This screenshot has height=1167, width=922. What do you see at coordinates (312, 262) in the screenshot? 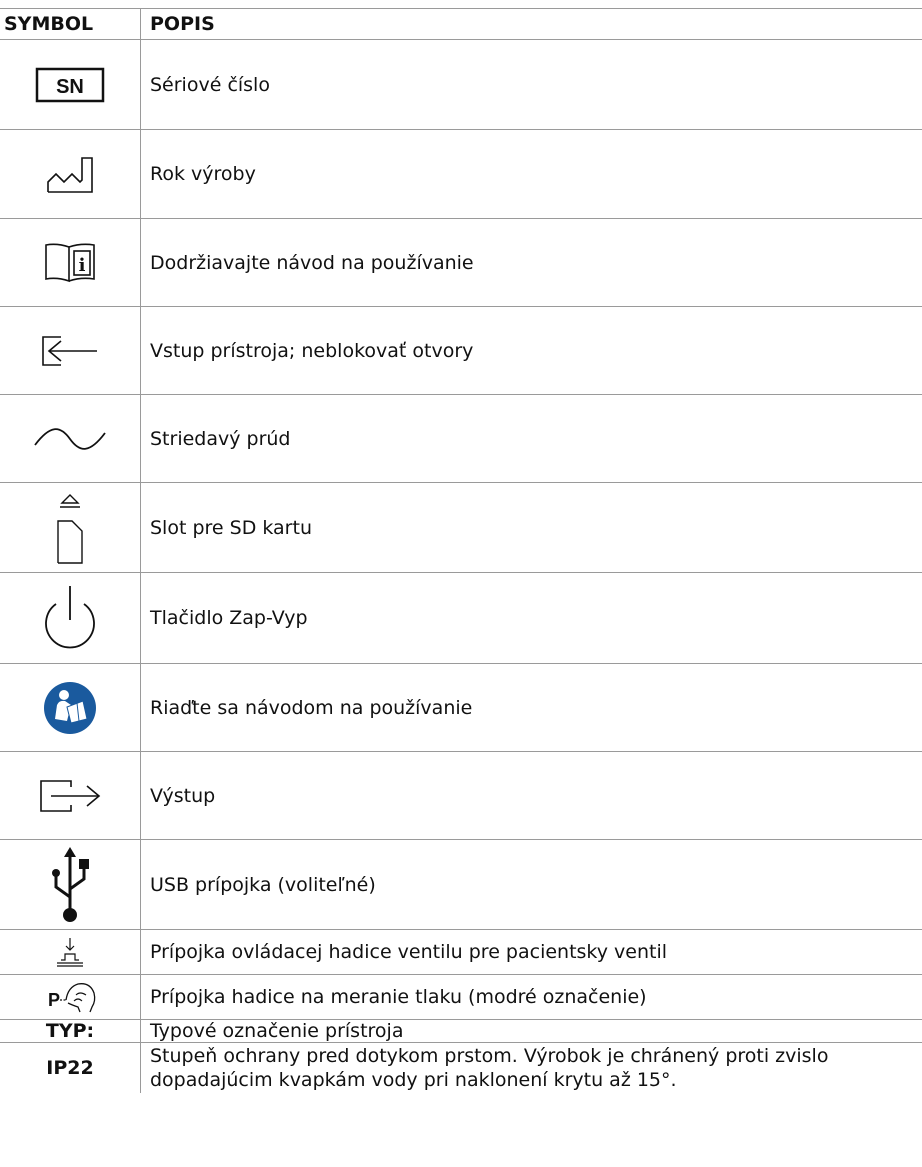
I see `description-cell: Dodržiavajte návod na používanie` at bounding box center [312, 262].